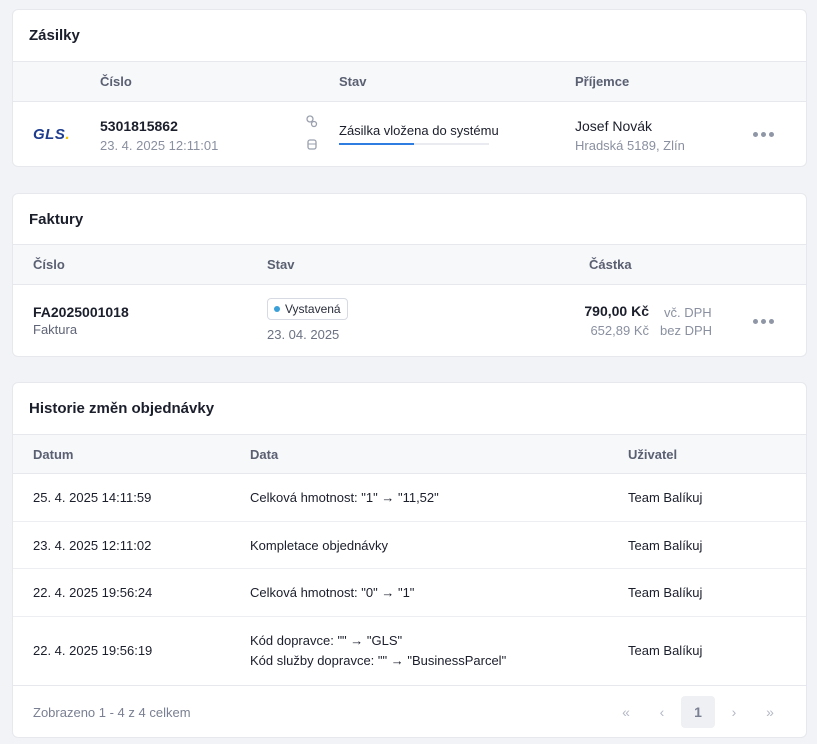 Image resolution: width=817 pixels, height=744 pixels. Describe the element at coordinates (653, 454) in the screenshot. I see `col-user: Uživatel` at that location.